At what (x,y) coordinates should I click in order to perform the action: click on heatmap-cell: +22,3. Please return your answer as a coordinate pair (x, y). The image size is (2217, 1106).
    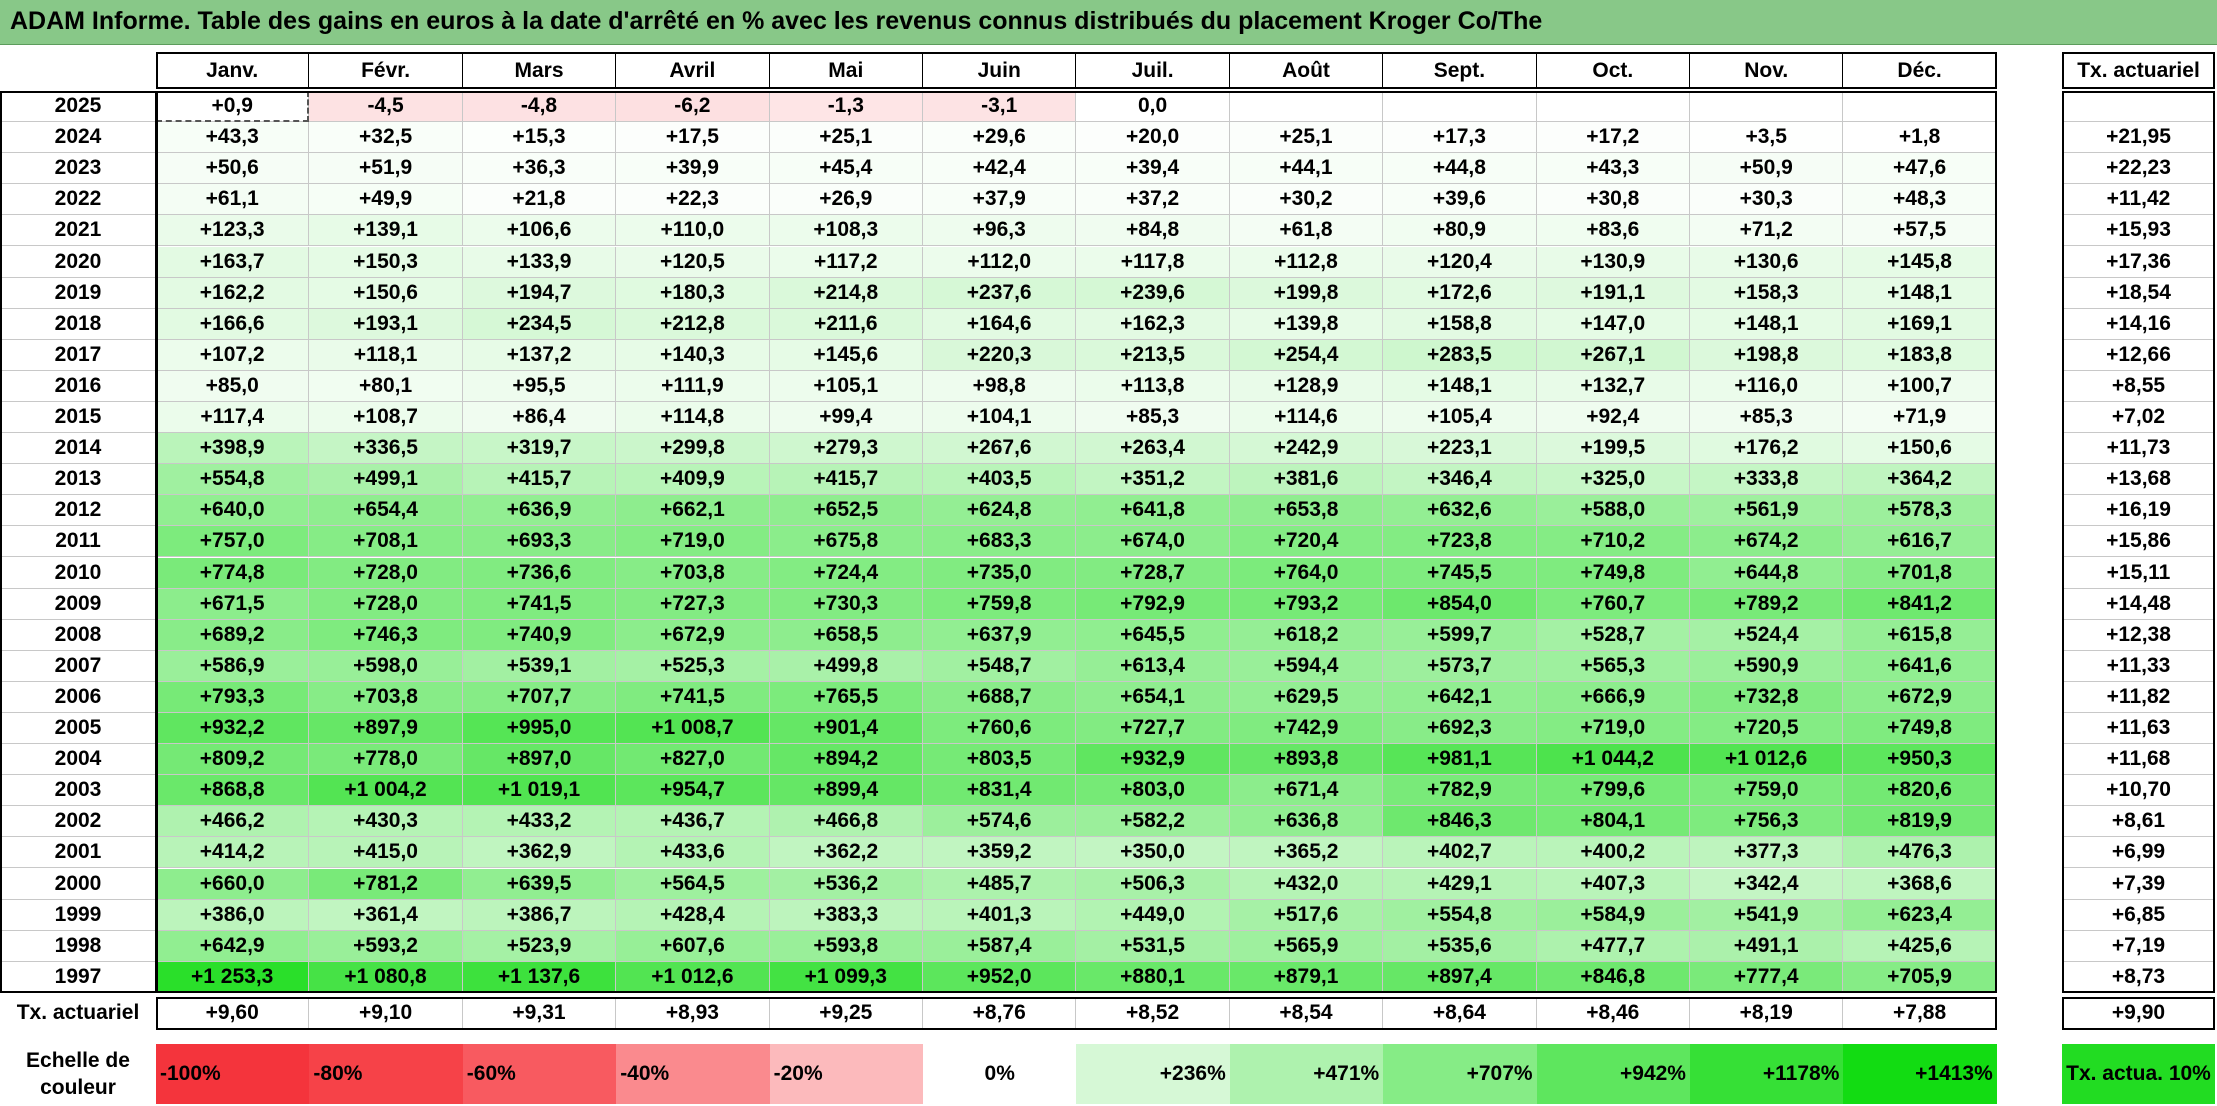
    Looking at the image, I should click on (693, 200).